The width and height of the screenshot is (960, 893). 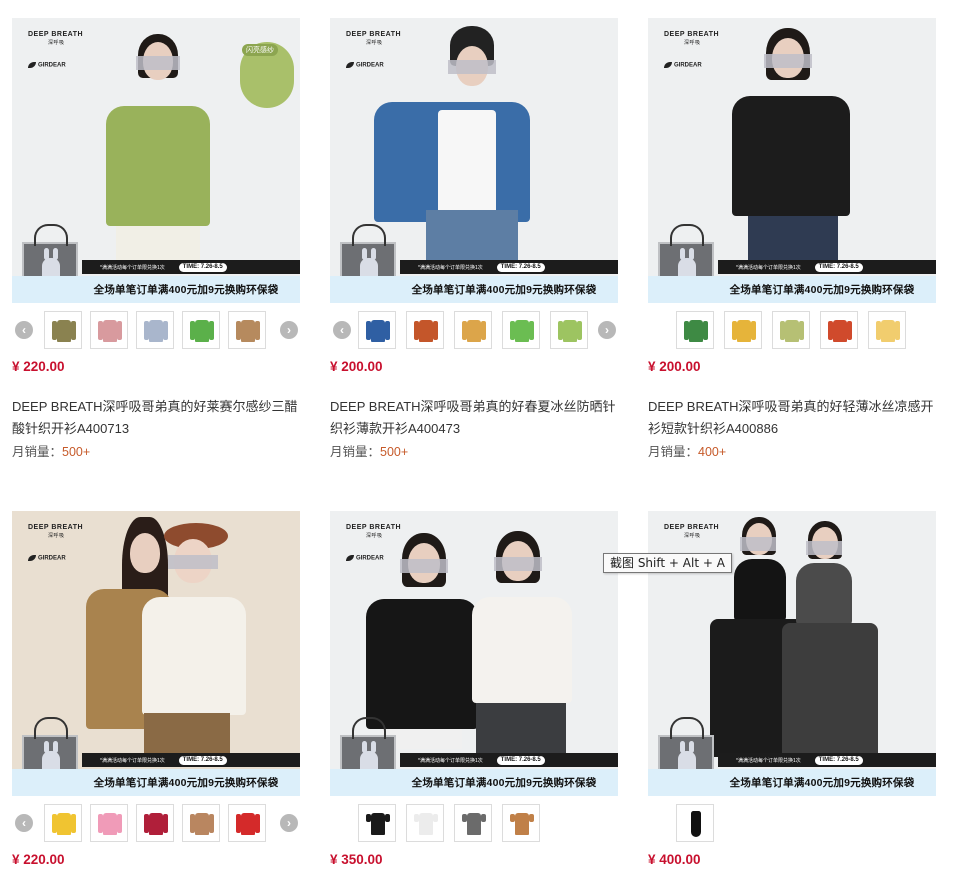 I want to click on product-title: DEEP BREATH深呼吸哥弟真的好莱赛尔感纱三醋酸针织开衫A400713, so click(x=160, y=418).